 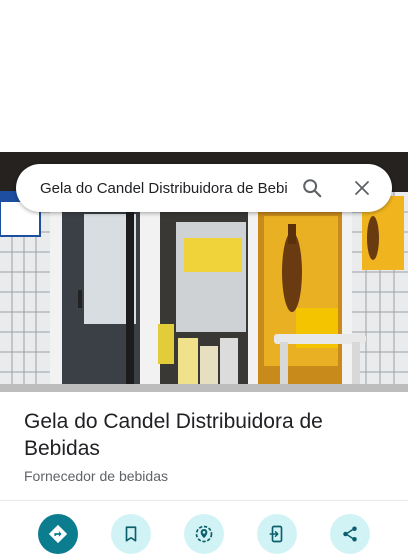 I want to click on place-category: Fornecedor de bebidas, so click(x=204, y=476).